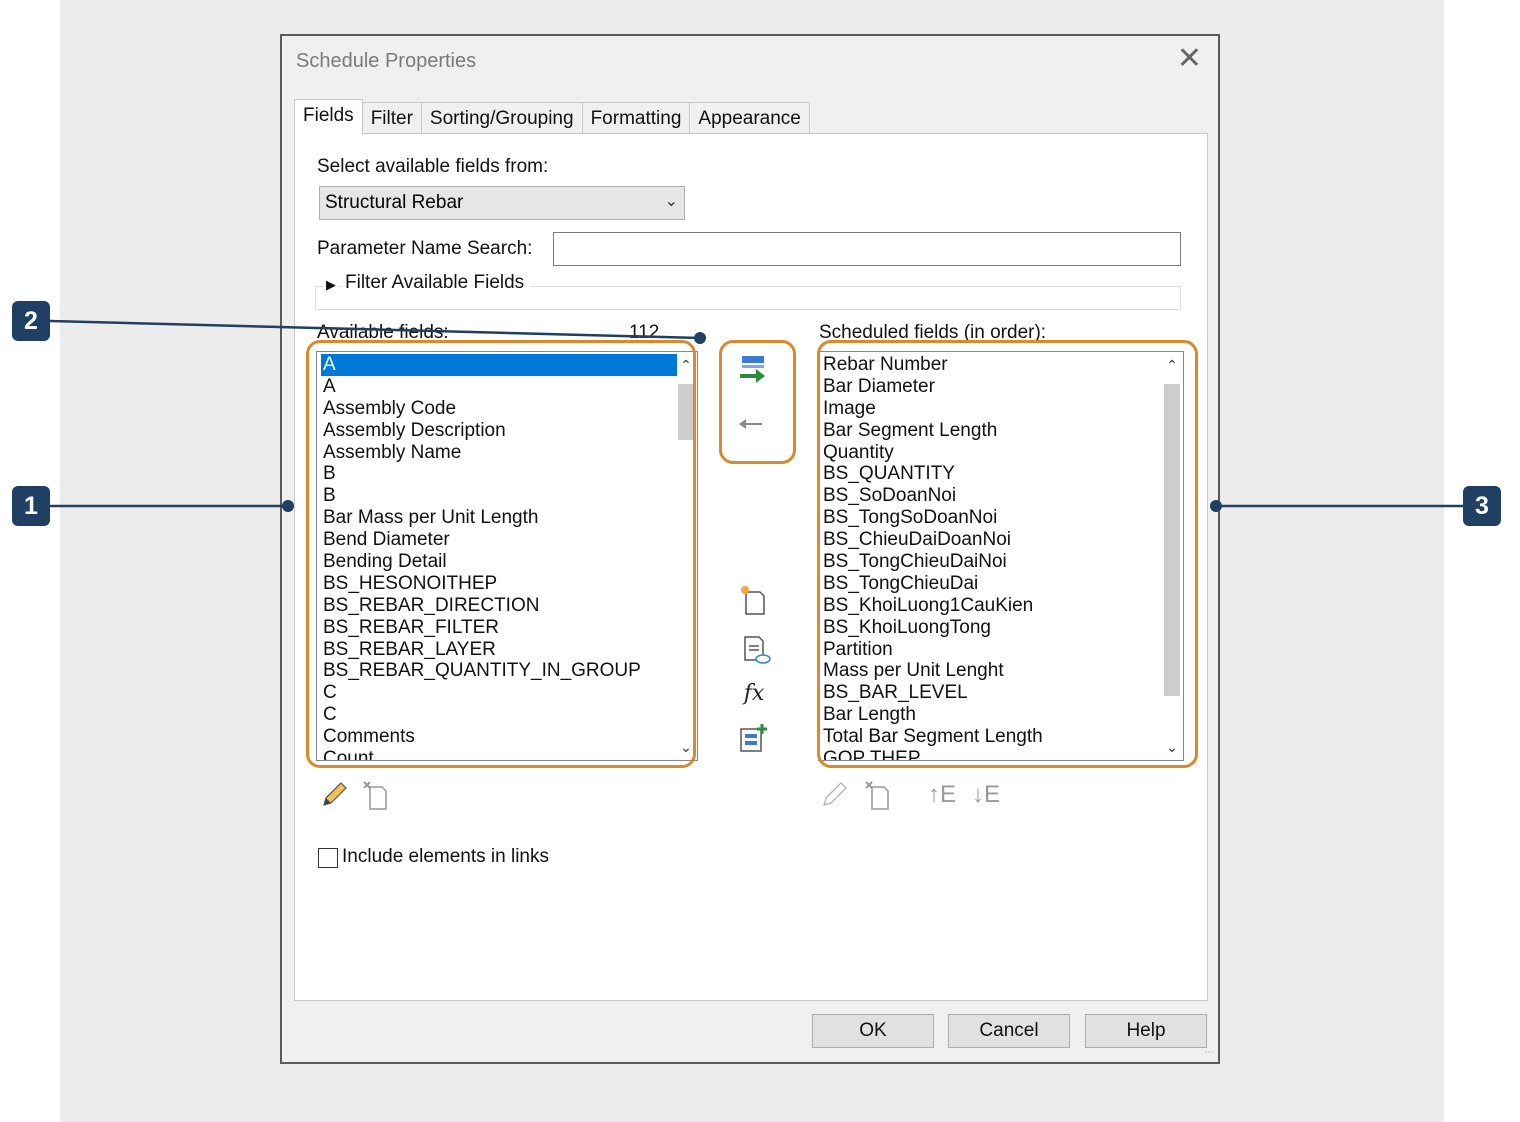 The height and width of the screenshot is (1122, 1520). I want to click on tab-sorting-grouping: Sorting/Grouping, so click(501, 118).